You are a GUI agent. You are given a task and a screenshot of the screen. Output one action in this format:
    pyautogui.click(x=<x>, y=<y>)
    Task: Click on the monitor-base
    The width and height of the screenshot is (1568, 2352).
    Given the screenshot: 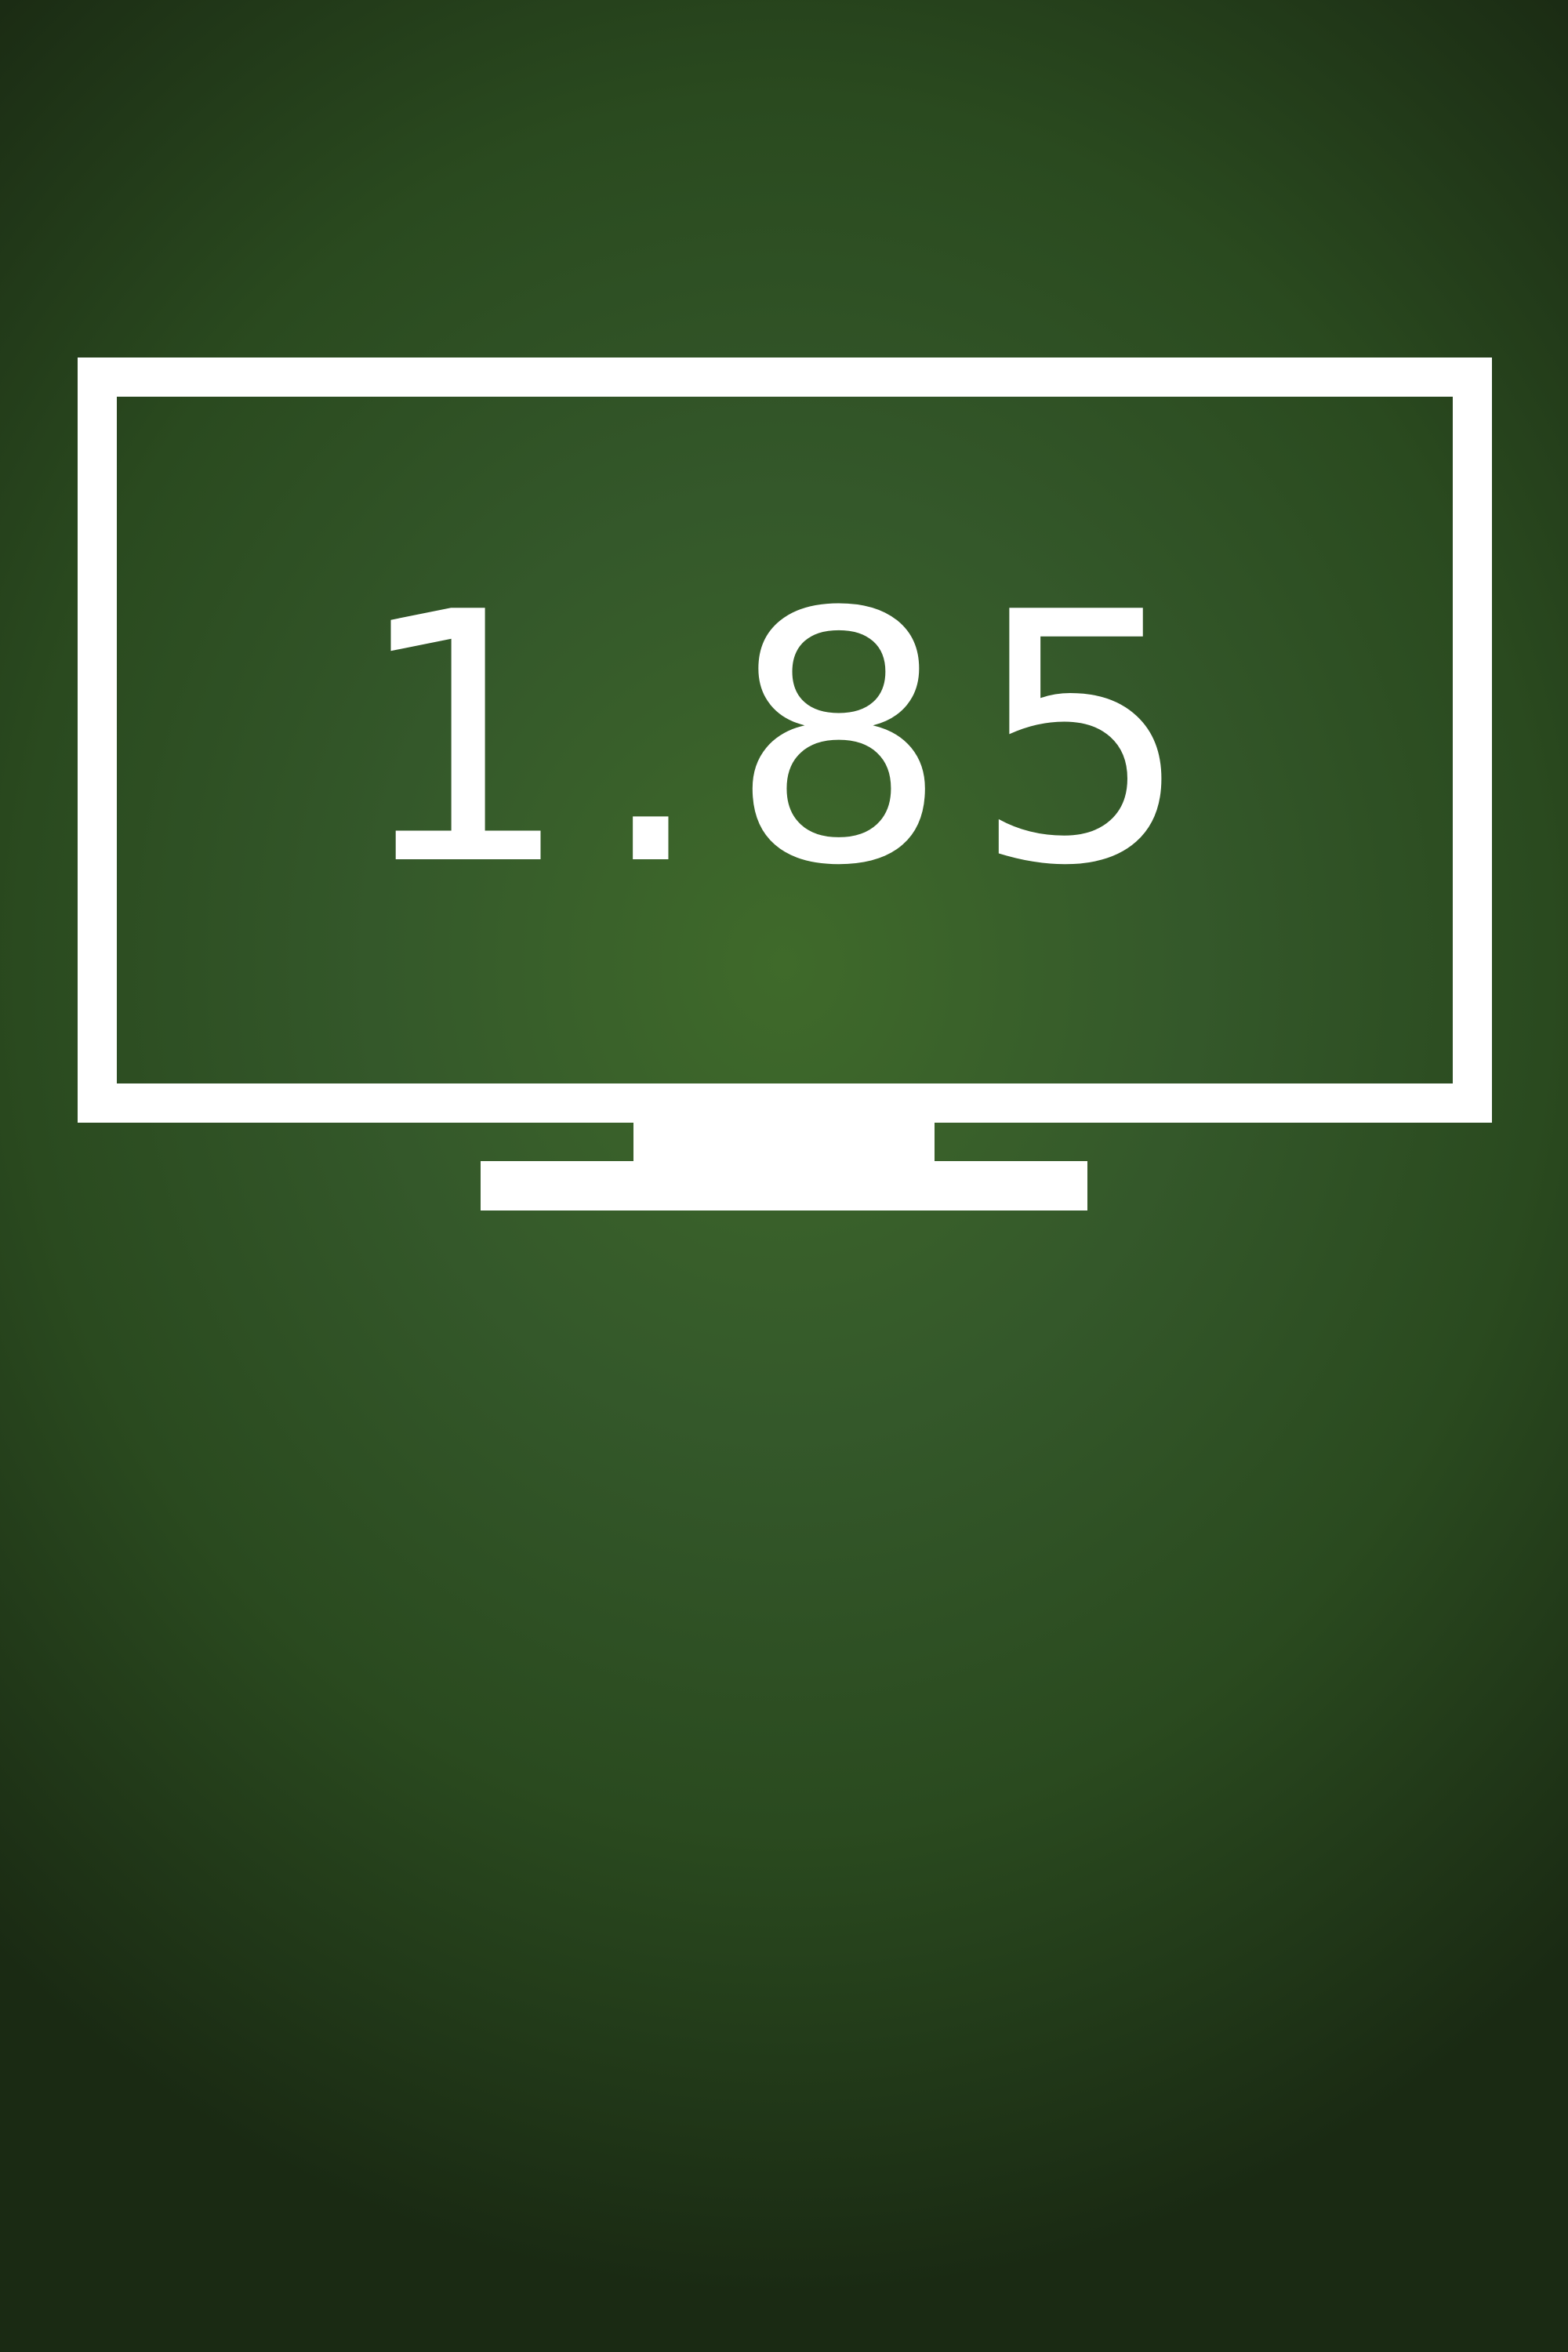 What is the action you would take?
    pyautogui.click(x=784, y=1185)
    